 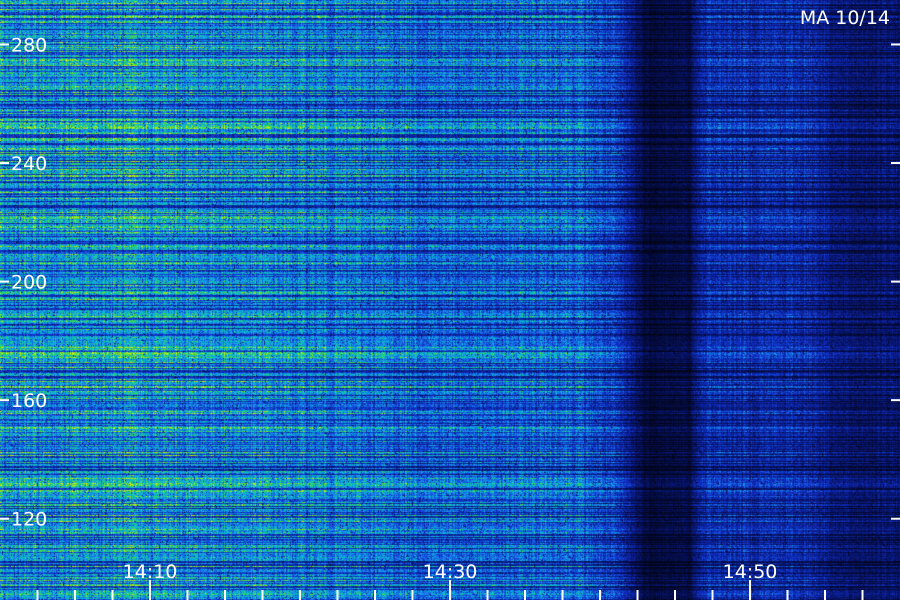 I want to click on x-axis: 14:10 14:30 14:50, so click(x=450, y=580).